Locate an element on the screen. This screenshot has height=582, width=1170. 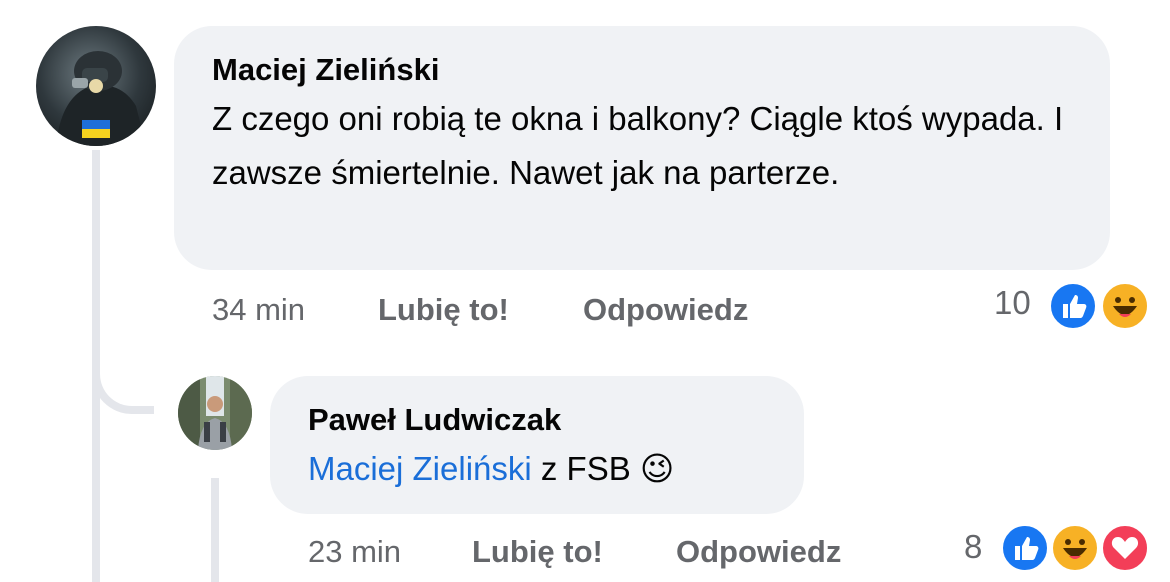
love-icon is located at coordinates (1125, 548).